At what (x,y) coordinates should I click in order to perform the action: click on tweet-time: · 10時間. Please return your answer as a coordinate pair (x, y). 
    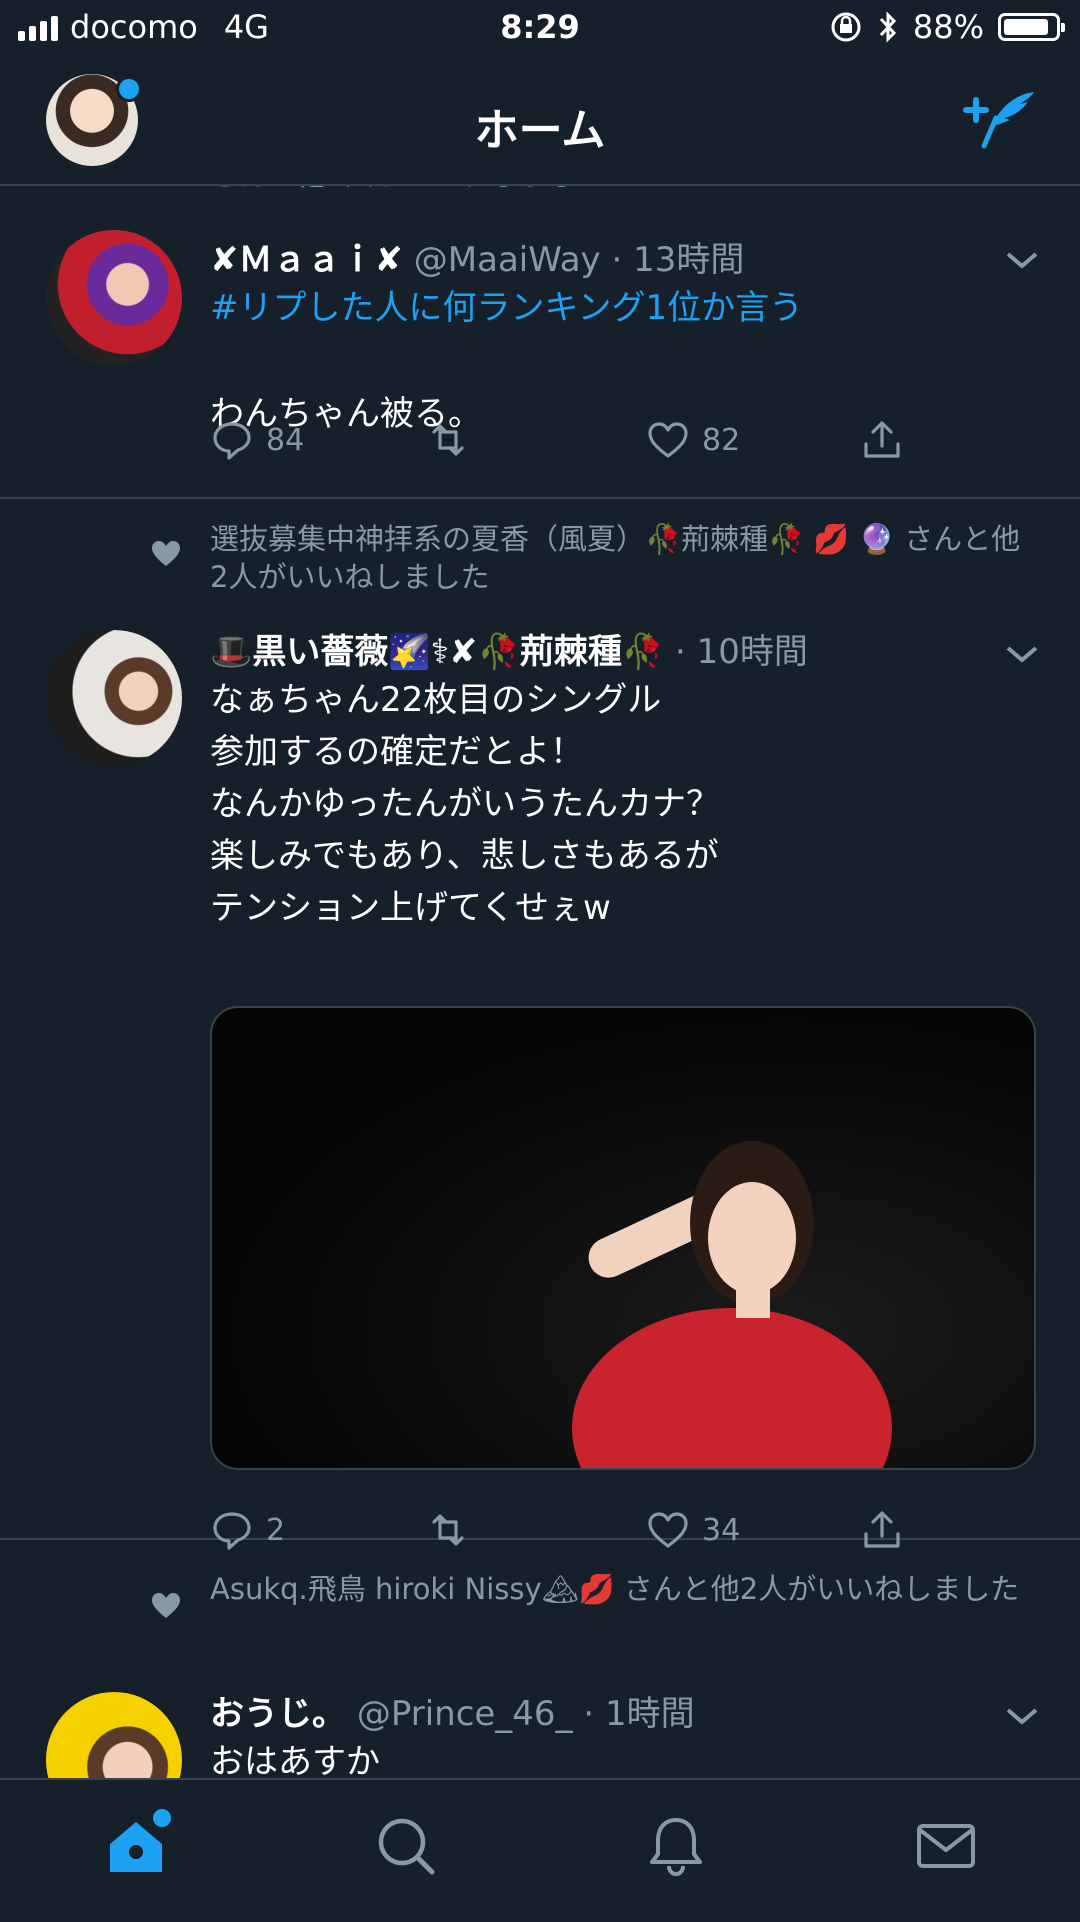
    Looking at the image, I should click on (741, 652).